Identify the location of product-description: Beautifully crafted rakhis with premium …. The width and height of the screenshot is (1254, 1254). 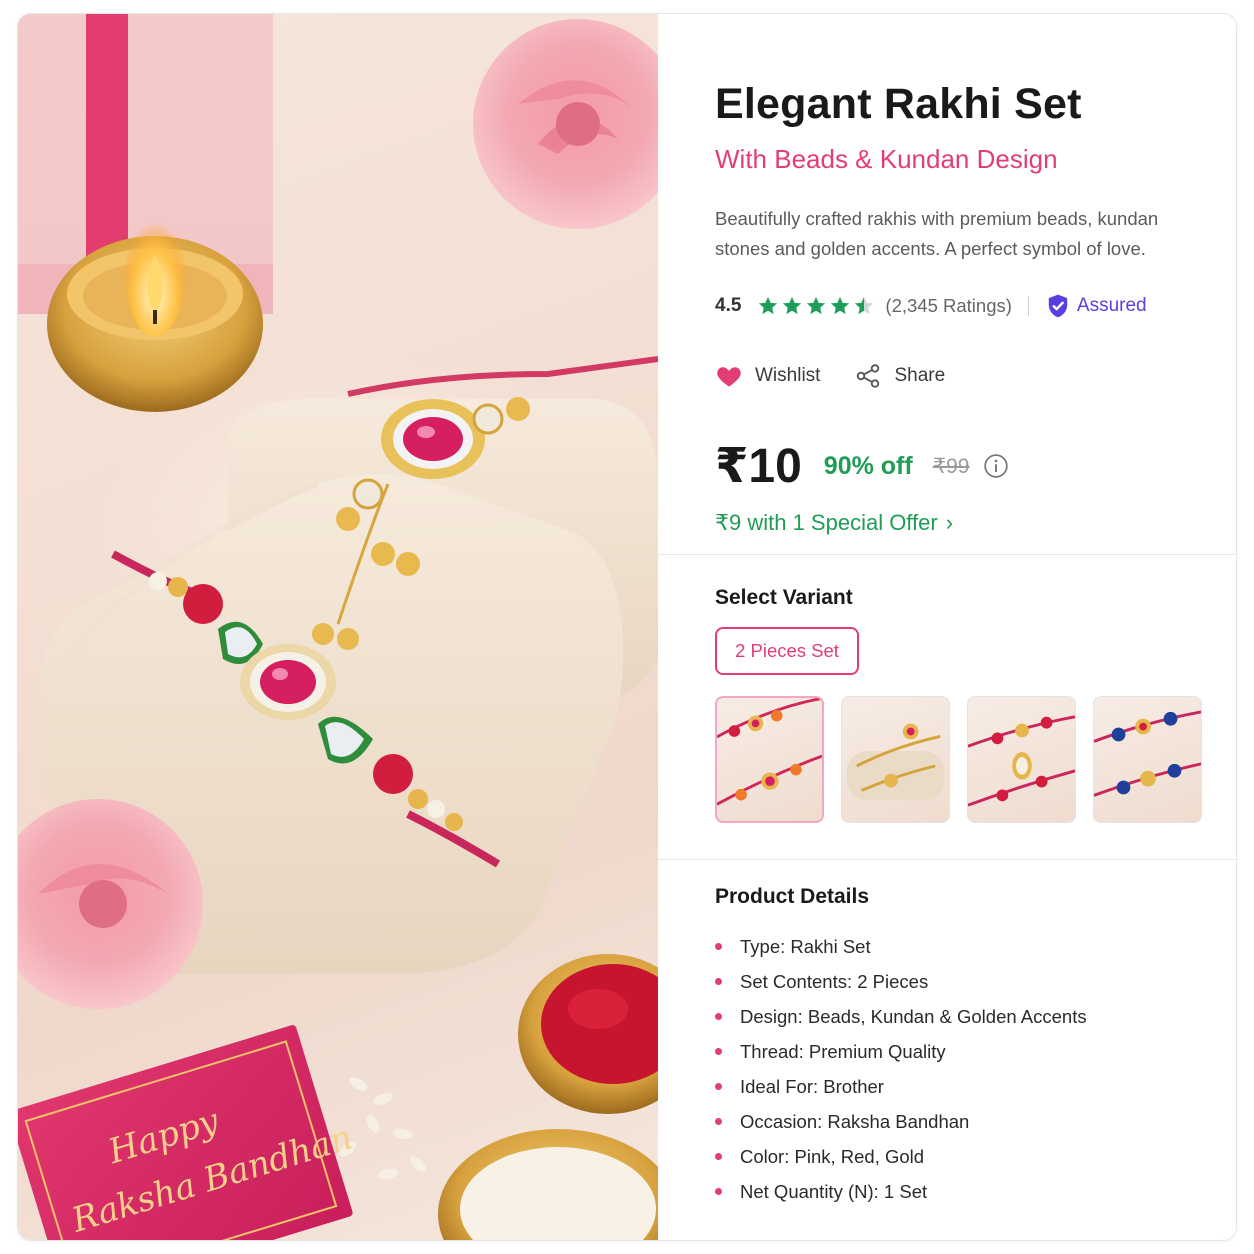
(937, 233).